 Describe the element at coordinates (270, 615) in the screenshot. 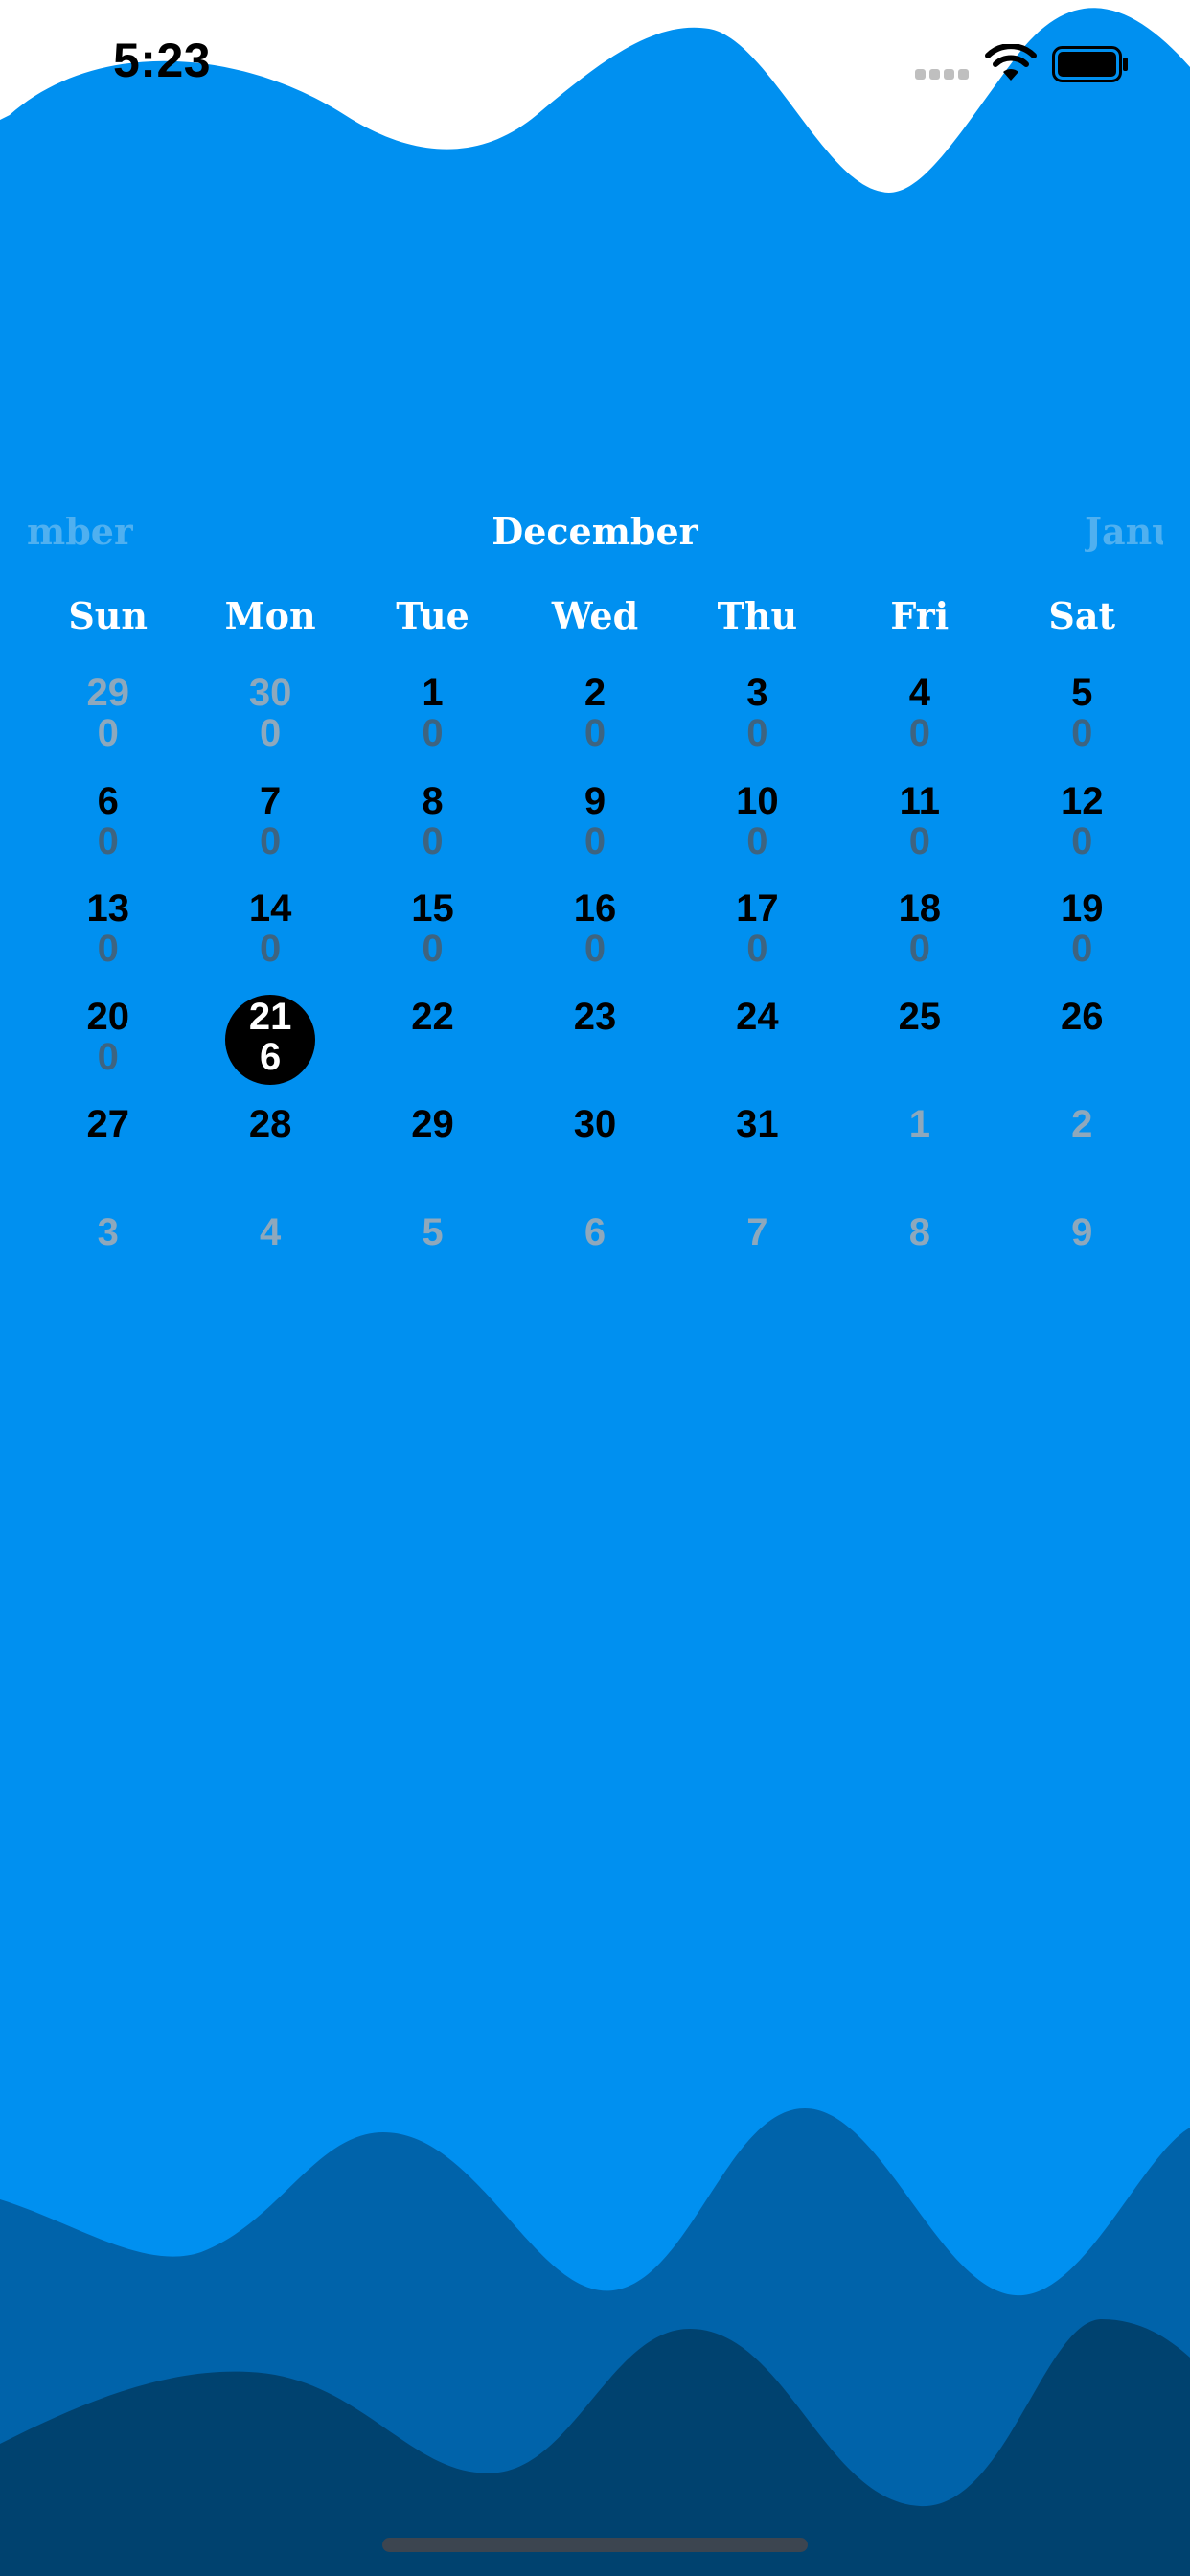

I see `weekday-mon: Mon` at that location.